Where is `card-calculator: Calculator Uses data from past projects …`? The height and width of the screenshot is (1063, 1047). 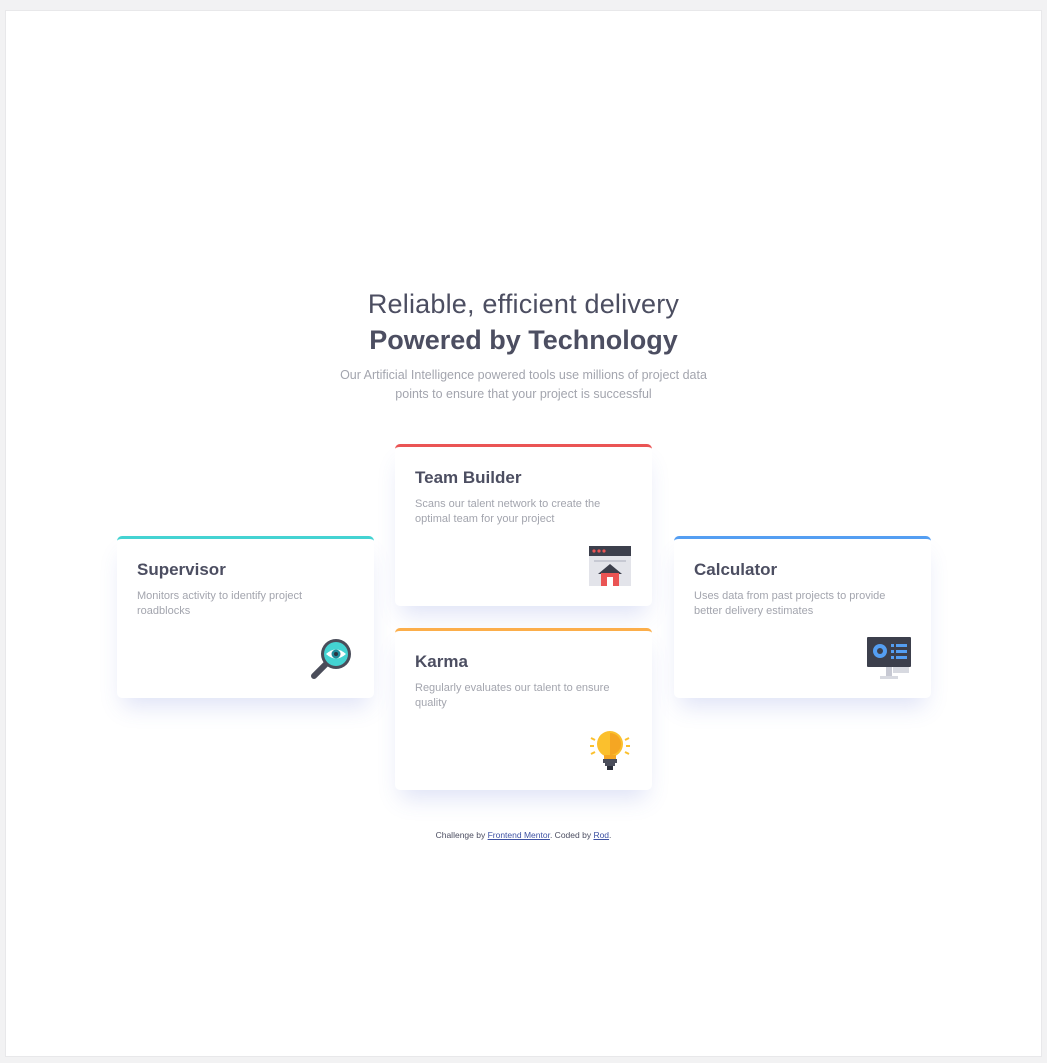
card-calculator: Calculator Uses data from past projects … is located at coordinates (802, 617).